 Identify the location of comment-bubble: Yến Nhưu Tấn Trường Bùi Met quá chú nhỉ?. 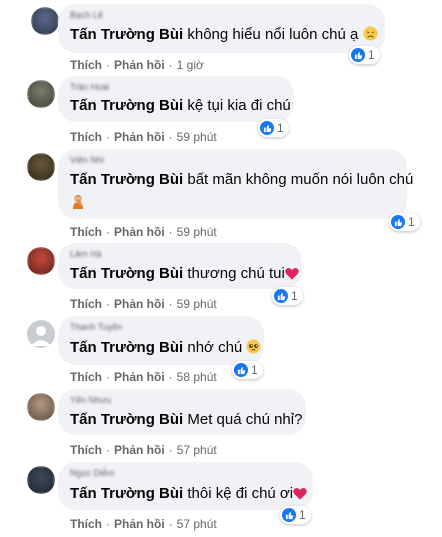
(182, 412).